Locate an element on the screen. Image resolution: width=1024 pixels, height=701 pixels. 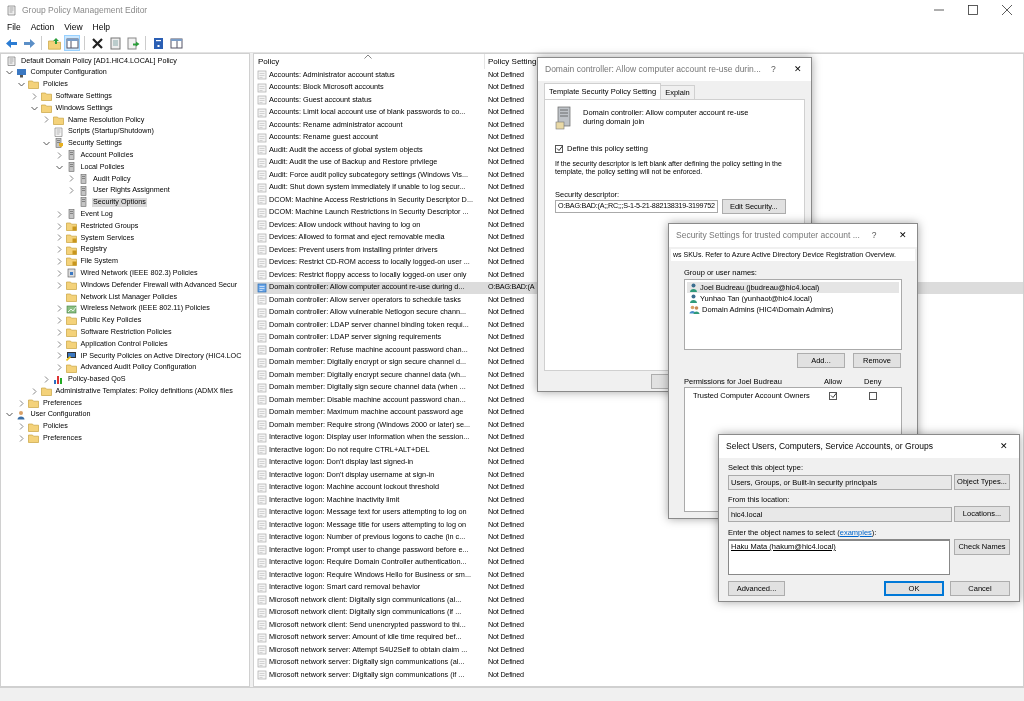
chart-icon is located at coordinates (71, 308).